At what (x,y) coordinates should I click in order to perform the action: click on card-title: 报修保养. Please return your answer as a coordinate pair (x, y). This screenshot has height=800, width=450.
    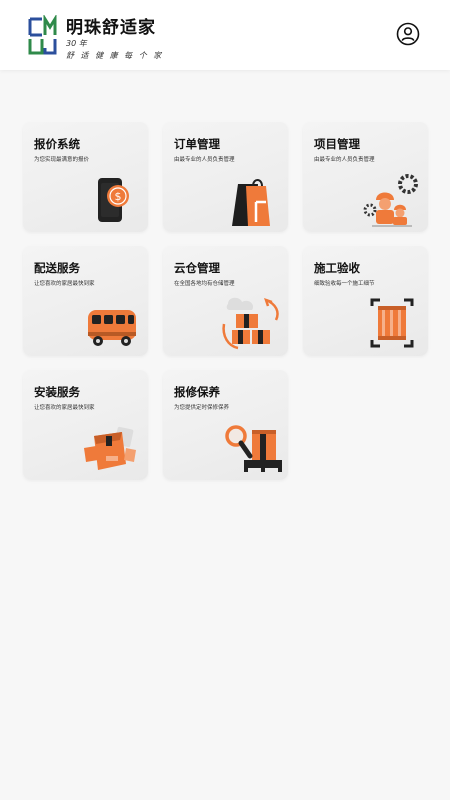
    Looking at the image, I should click on (197, 392).